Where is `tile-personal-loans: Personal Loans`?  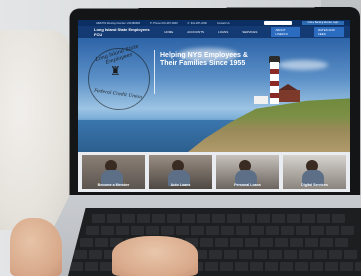
tile-personal-loans: Personal Loans is located at coordinates (247, 172).